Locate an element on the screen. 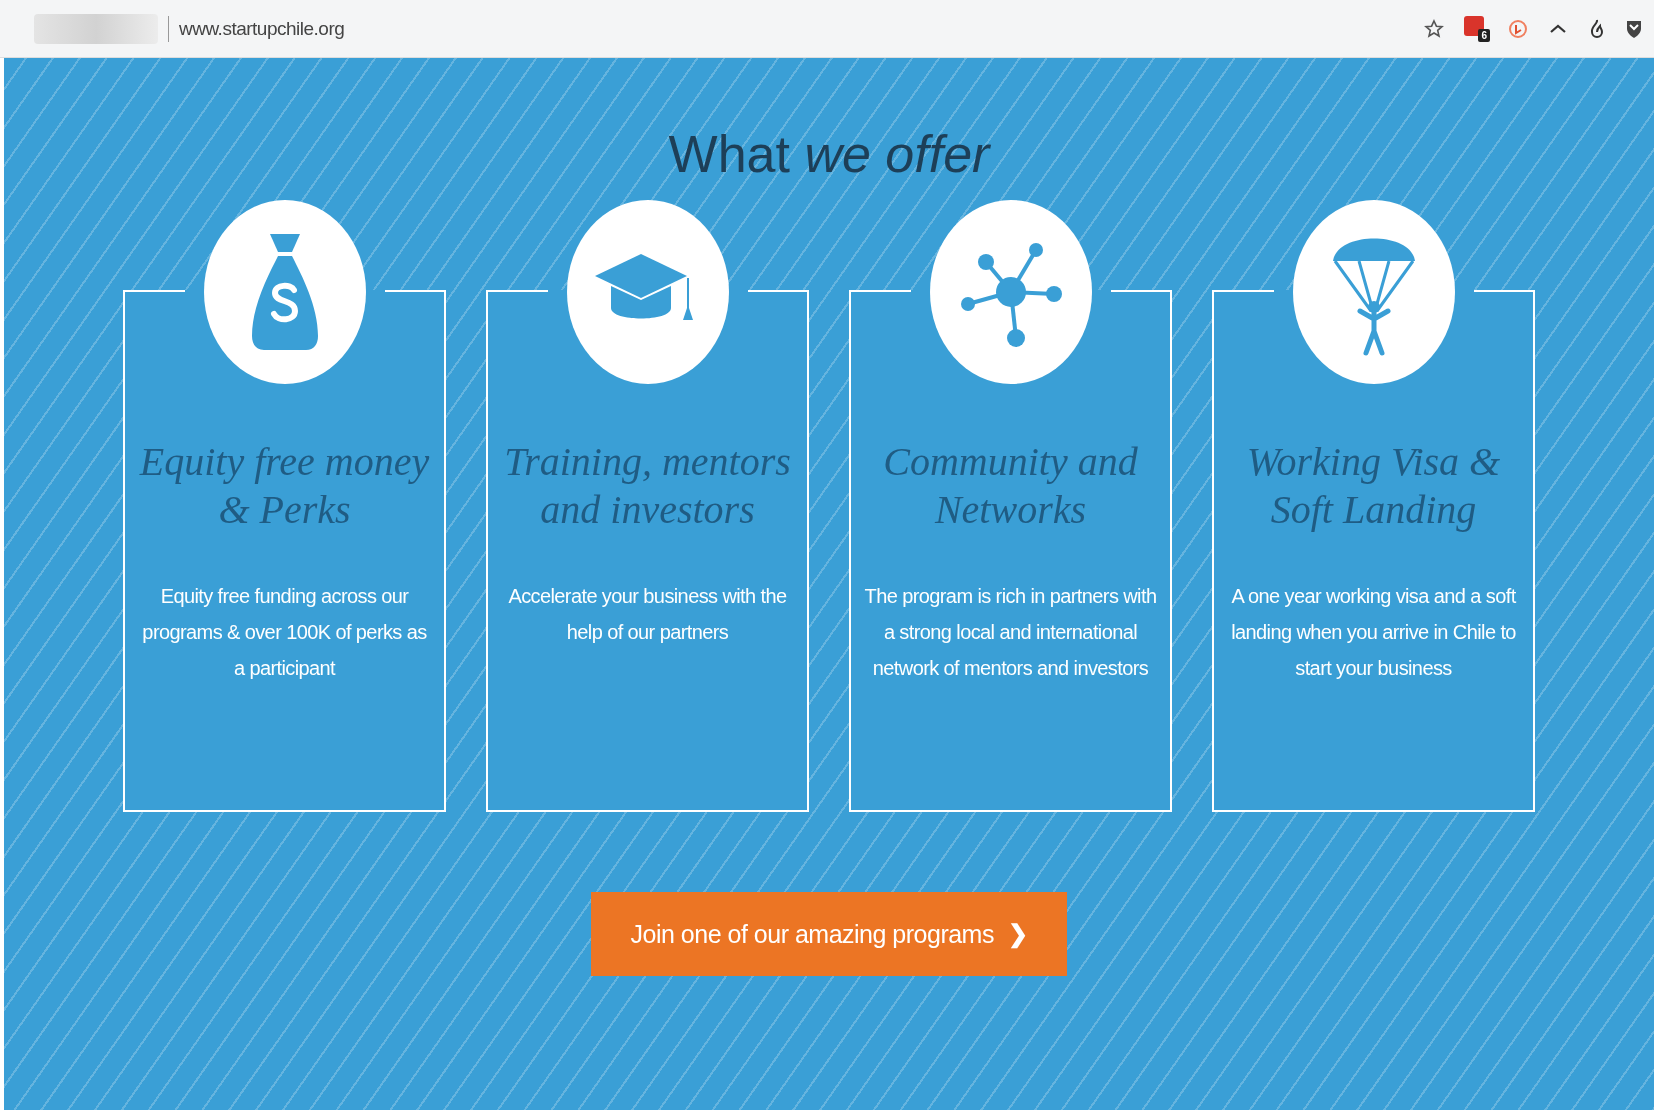  card-text: Equity free funding across our programs & over 100K of perks as a participant is located at coordinates (284, 632).